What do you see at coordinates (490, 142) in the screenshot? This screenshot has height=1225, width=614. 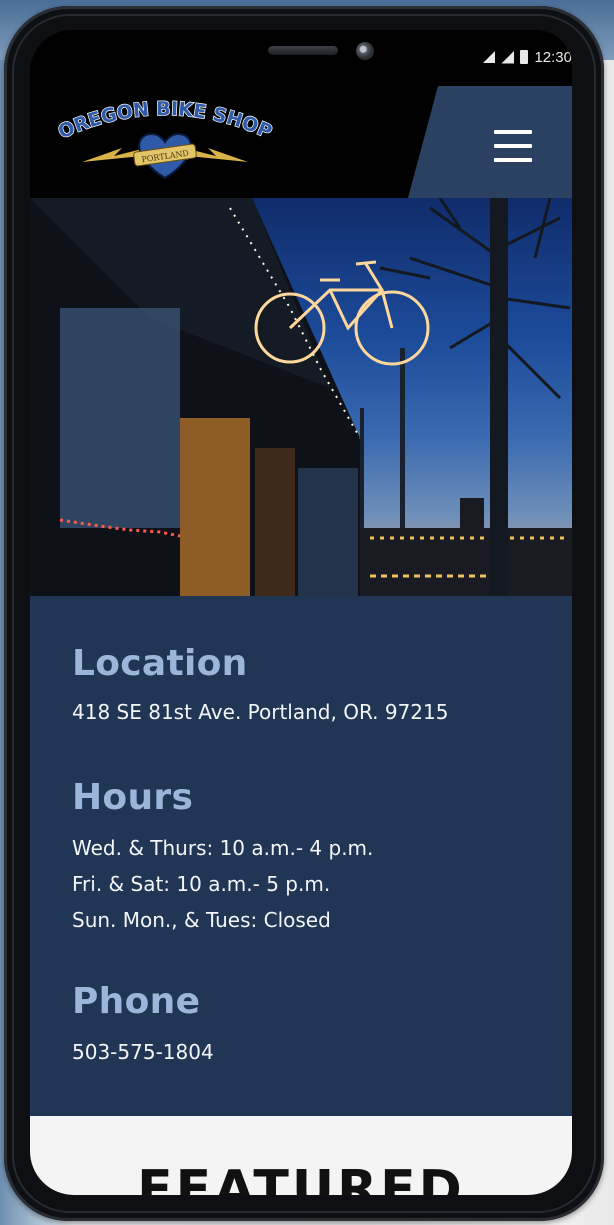 I see `menu-panel` at bounding box center [490, 142].